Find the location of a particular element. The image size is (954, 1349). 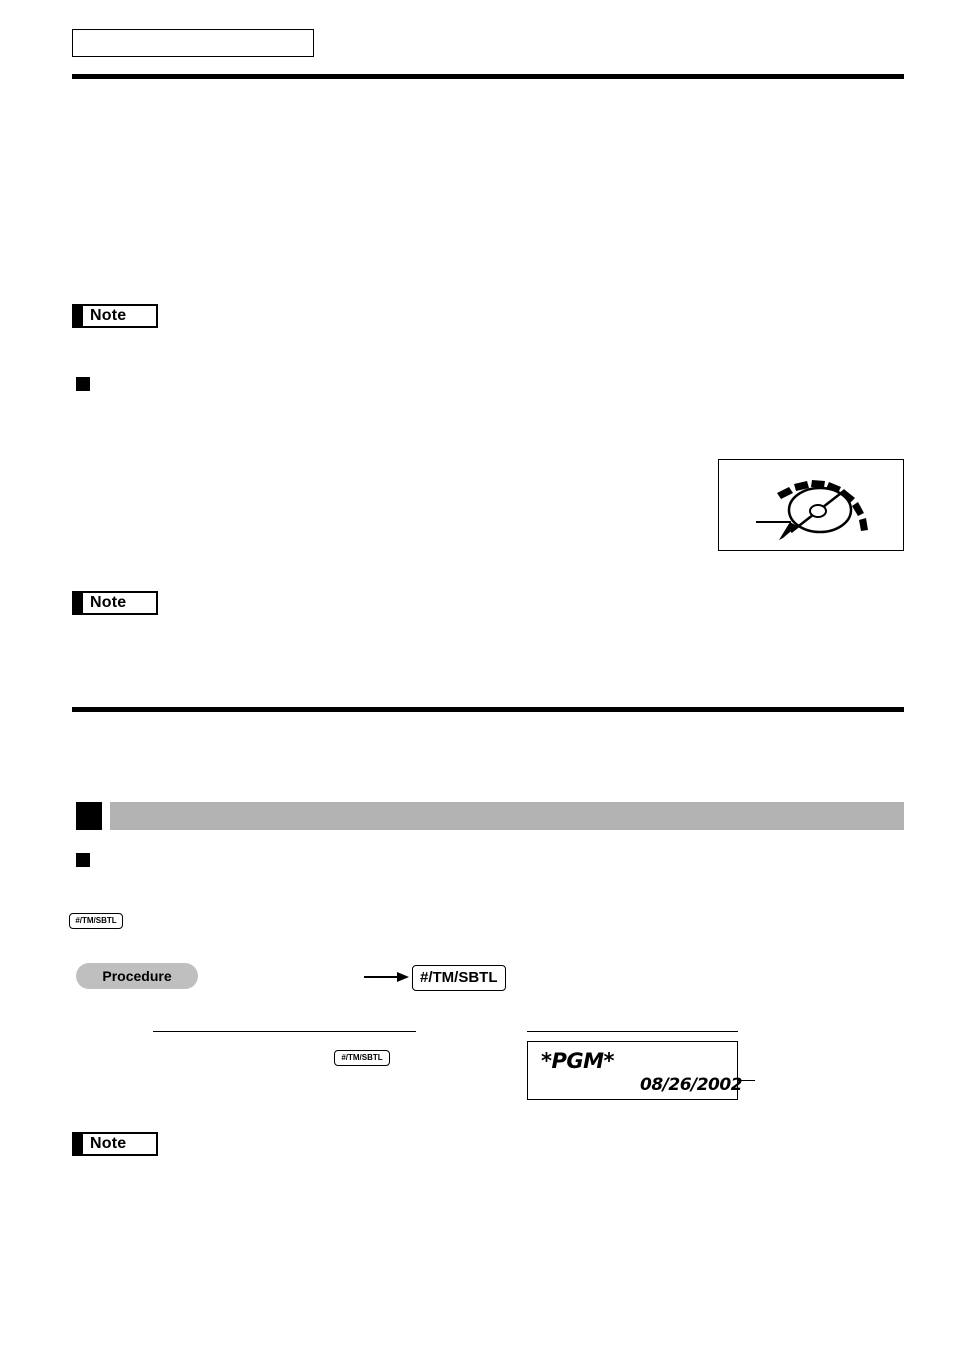

display-mode-text: *PGM* is located at coordinates (578, 1061).